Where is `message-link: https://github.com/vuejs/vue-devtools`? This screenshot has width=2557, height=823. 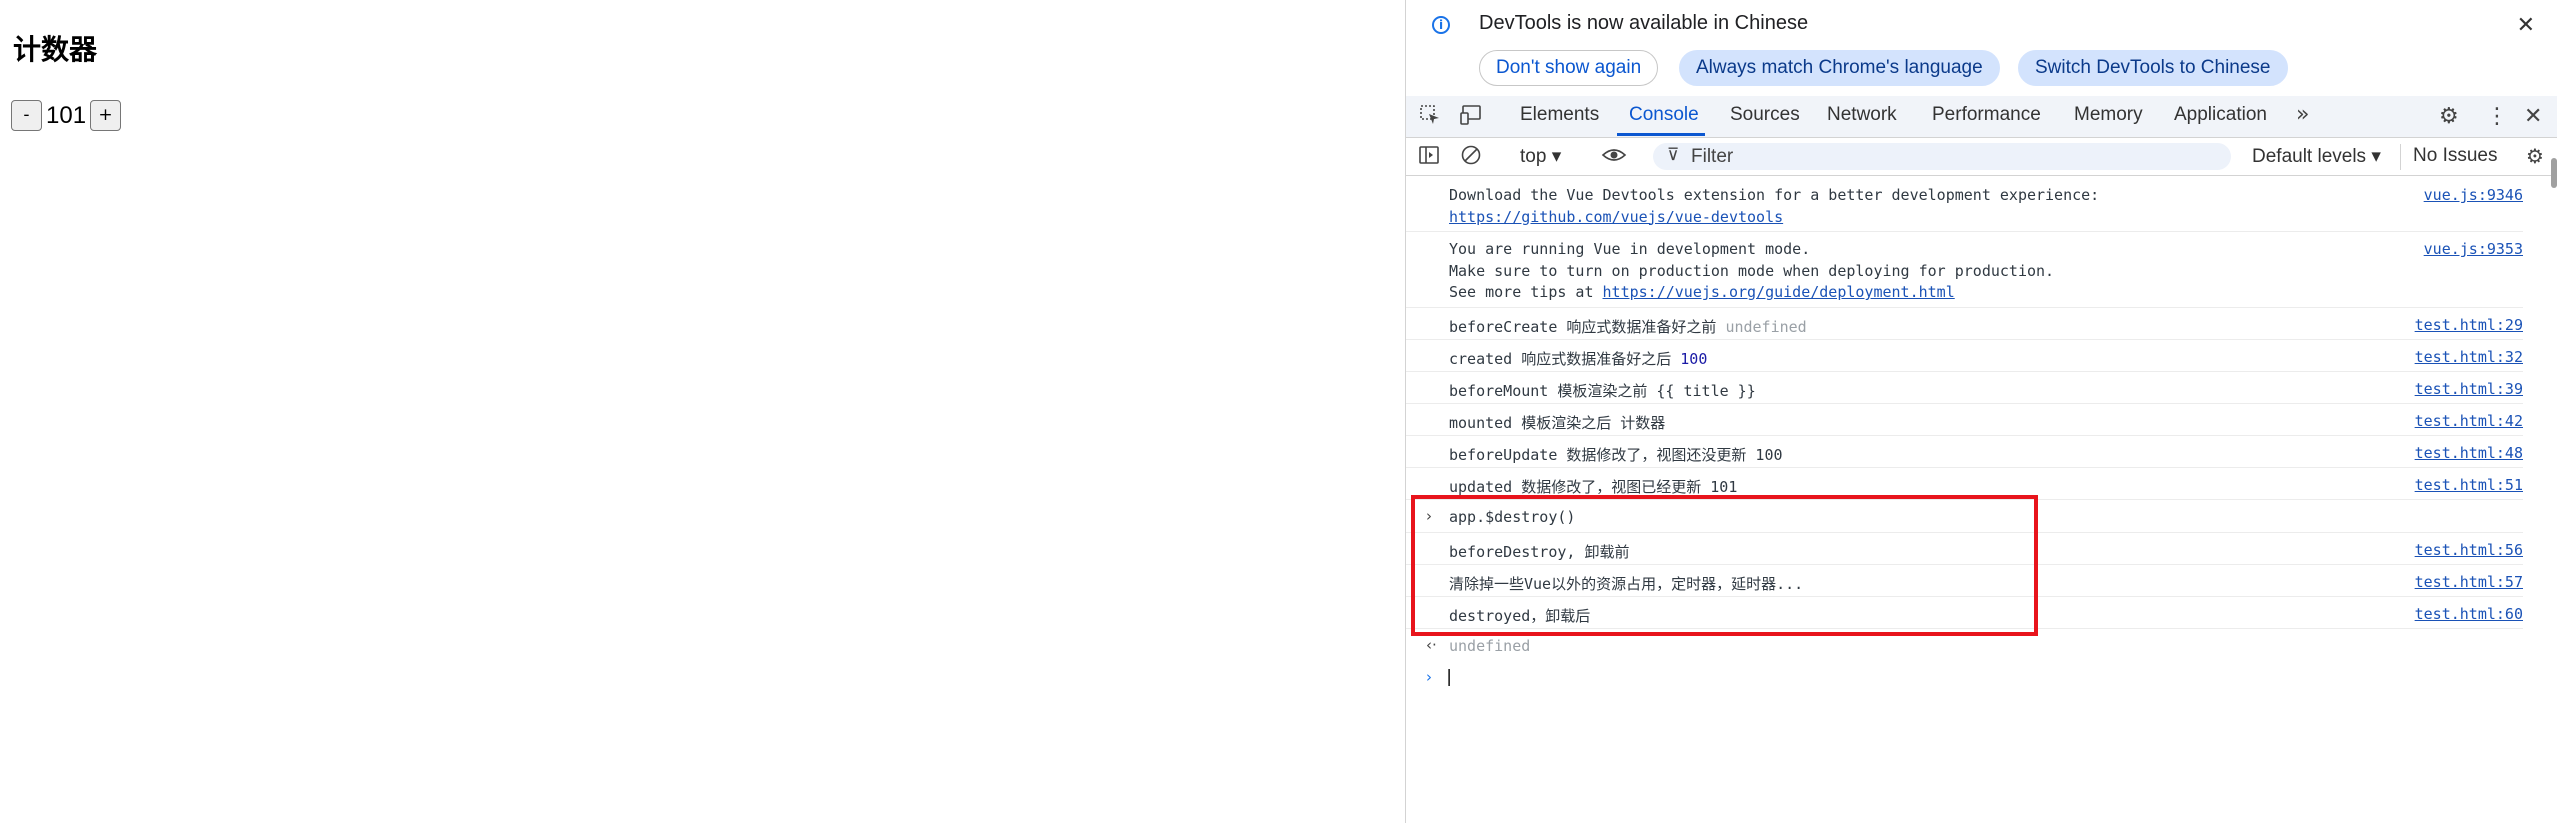
message-link: https://github.com/vuejs/vue-devtools is located at coordinates (1986, 218).